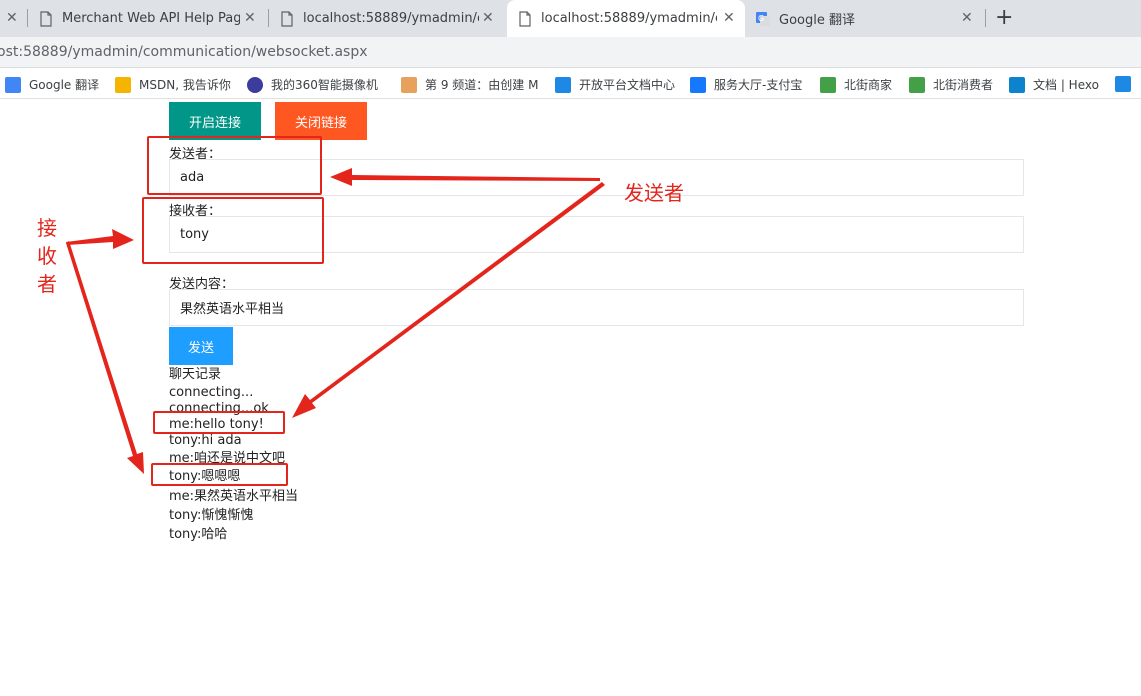 This screenshot has height=696, width=1141. Describe the element at coordinates (448, 300) in the screenshot. I see `arrow-to-sent-message` at that location.